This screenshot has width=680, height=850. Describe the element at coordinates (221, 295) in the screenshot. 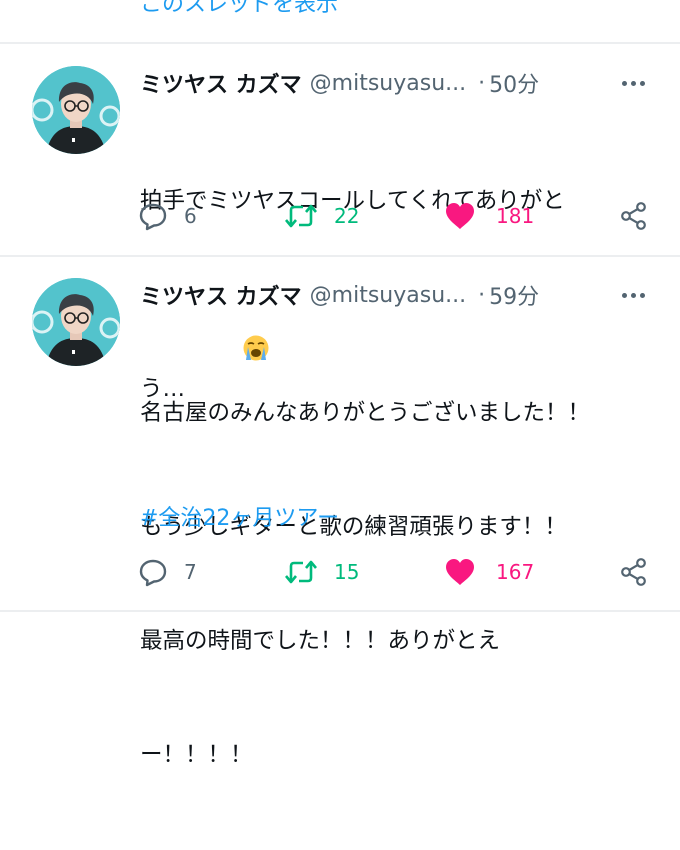

I see `display-name: ミツヤス カズマ` at that location.